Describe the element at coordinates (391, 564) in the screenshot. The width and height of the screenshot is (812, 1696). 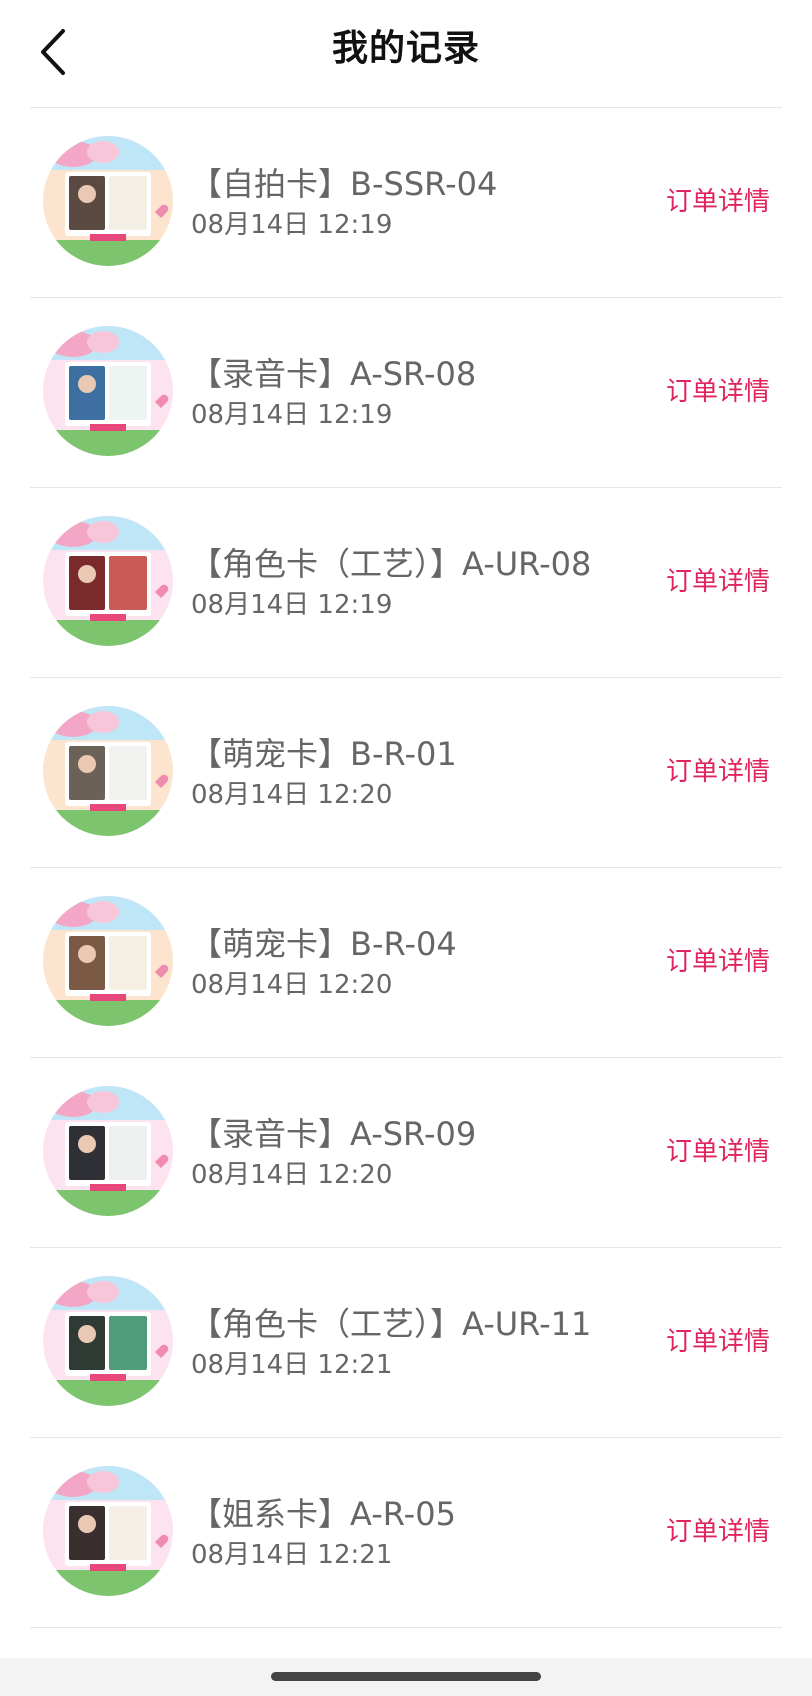
I see `record-title: 【角色卡（工艺）】A-UR-08` at that location.